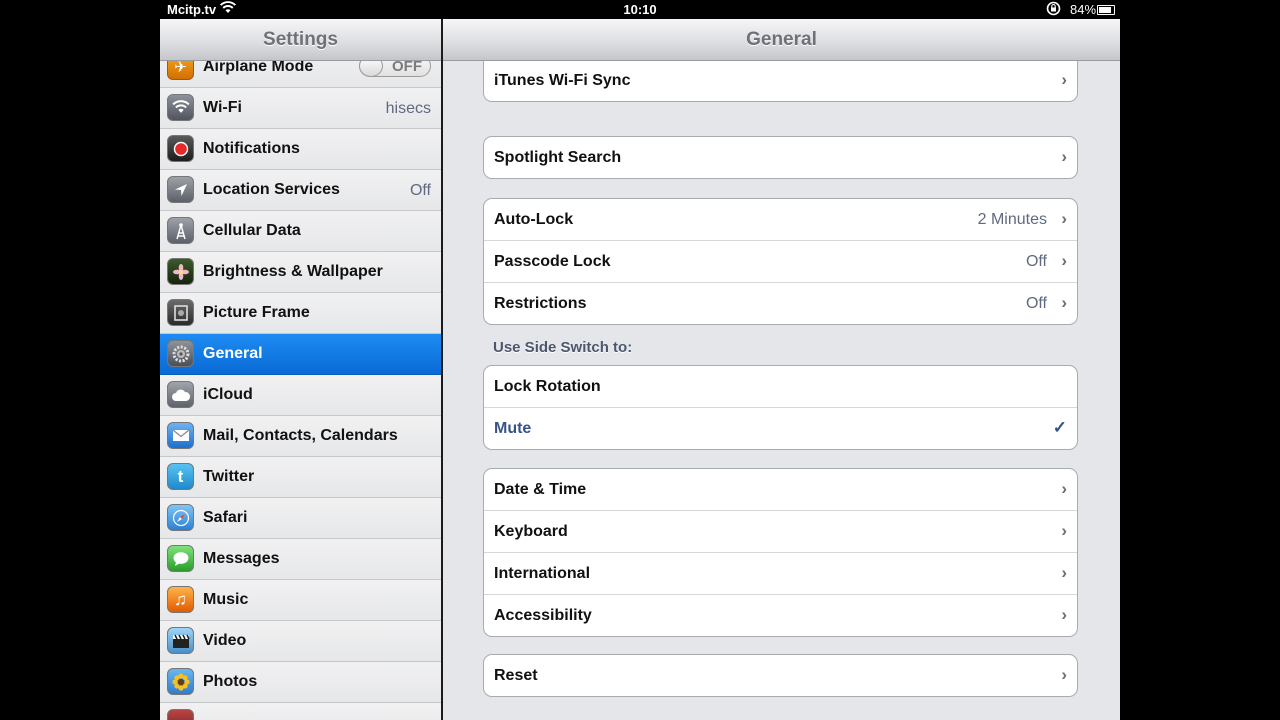  What do you see at coordinates (552, 261) in the screenshot?
I see `row-label: Passcode Lock` at bounding box center [552, 261].